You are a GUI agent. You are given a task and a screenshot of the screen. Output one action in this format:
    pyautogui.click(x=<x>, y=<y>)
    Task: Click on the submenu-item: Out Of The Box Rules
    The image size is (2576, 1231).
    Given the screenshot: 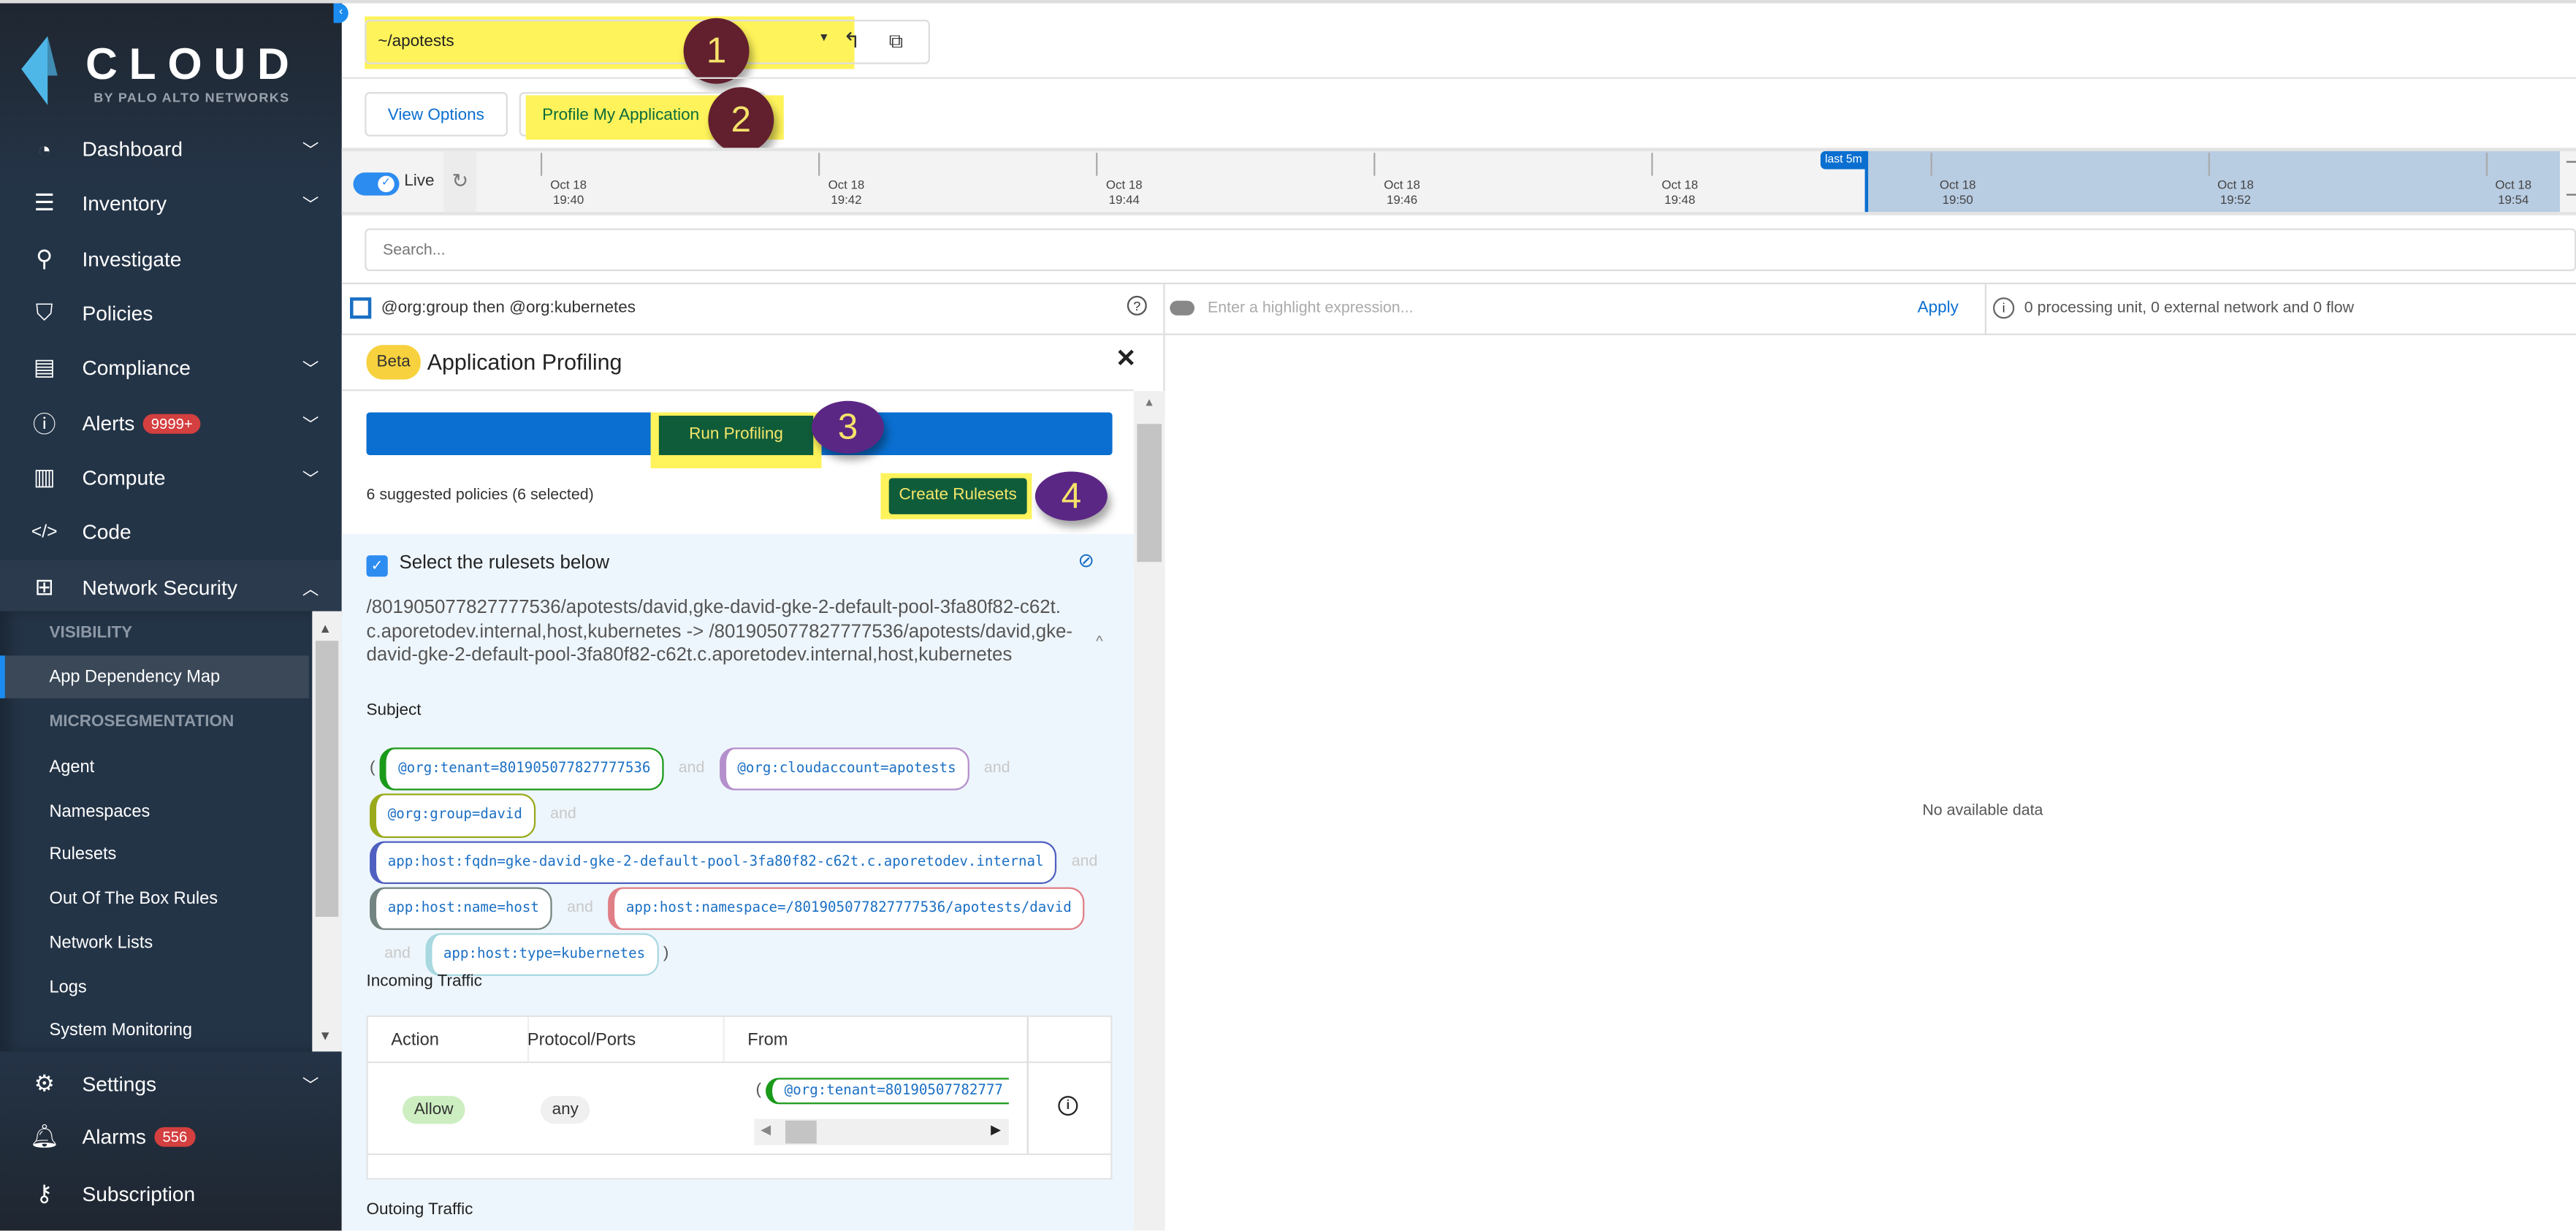 What is the action you would take?
    pyautogui.click(x=154, y=899)
    